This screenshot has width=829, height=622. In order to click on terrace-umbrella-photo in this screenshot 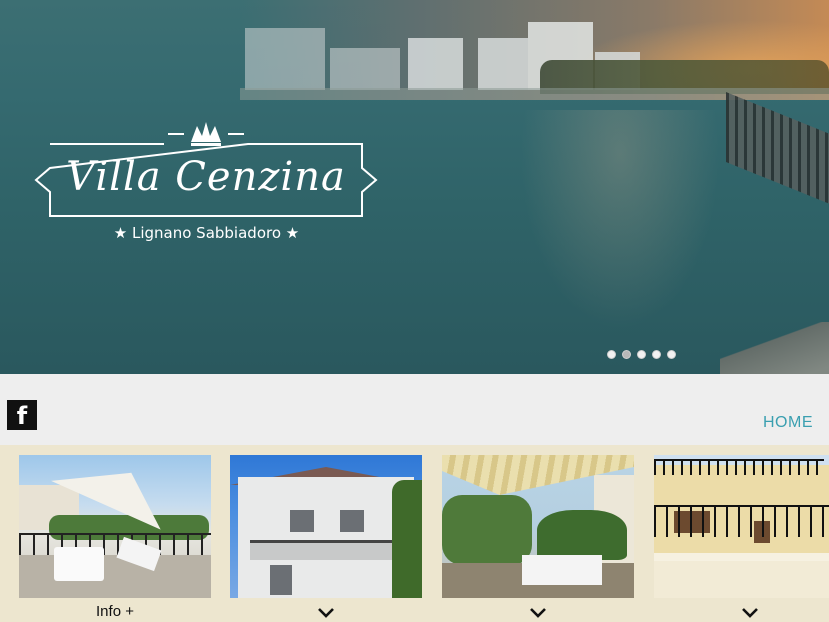, I will do `click(115, 526)`.